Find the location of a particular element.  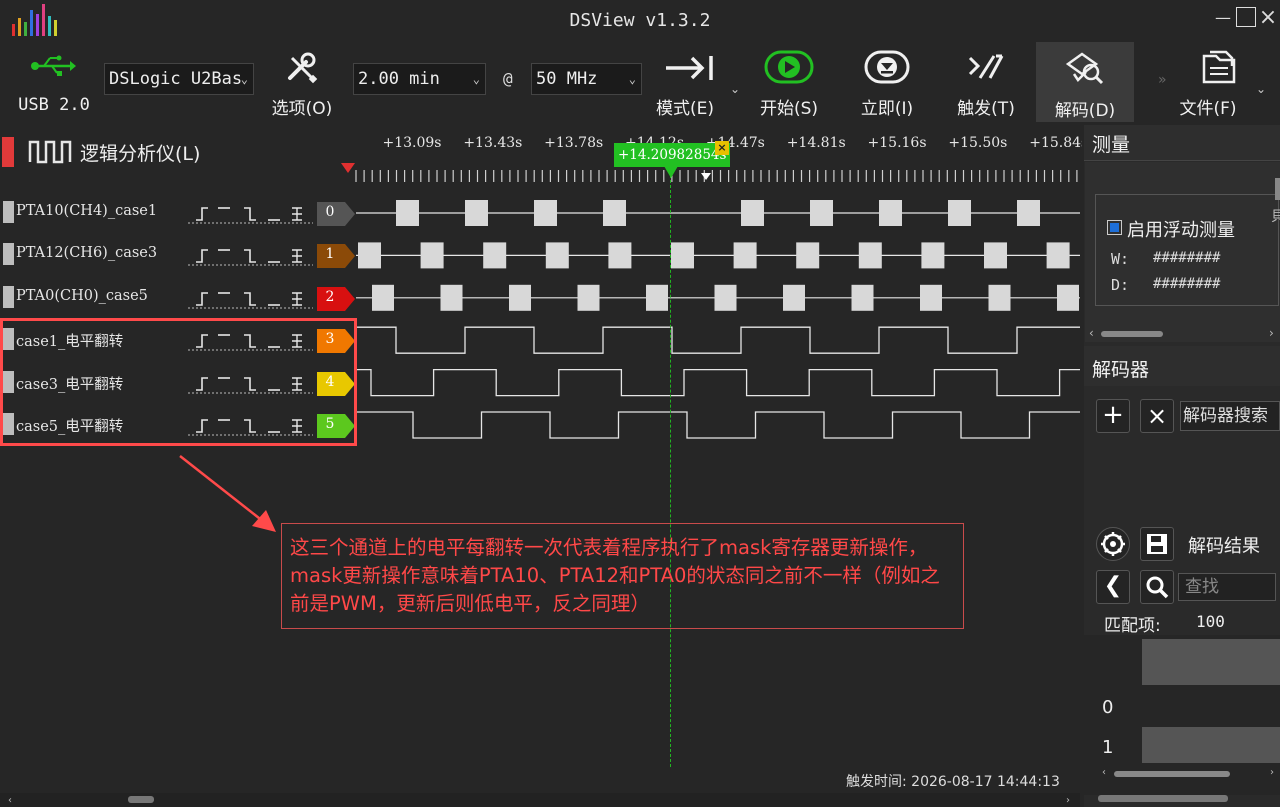

trigger-time-status: 触发时间: 2026-08-17 14:44:13 is located at coordinates (953, 782).